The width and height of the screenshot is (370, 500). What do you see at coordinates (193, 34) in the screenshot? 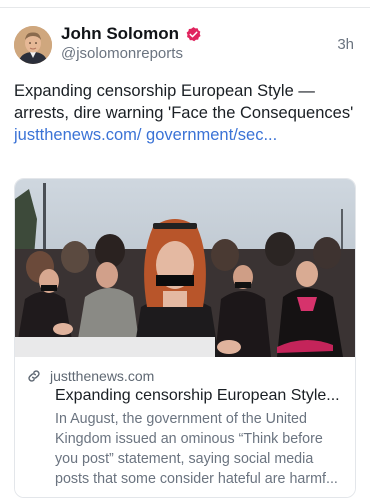
I see `verified-badge-icon` at bounding box center [193, 34].